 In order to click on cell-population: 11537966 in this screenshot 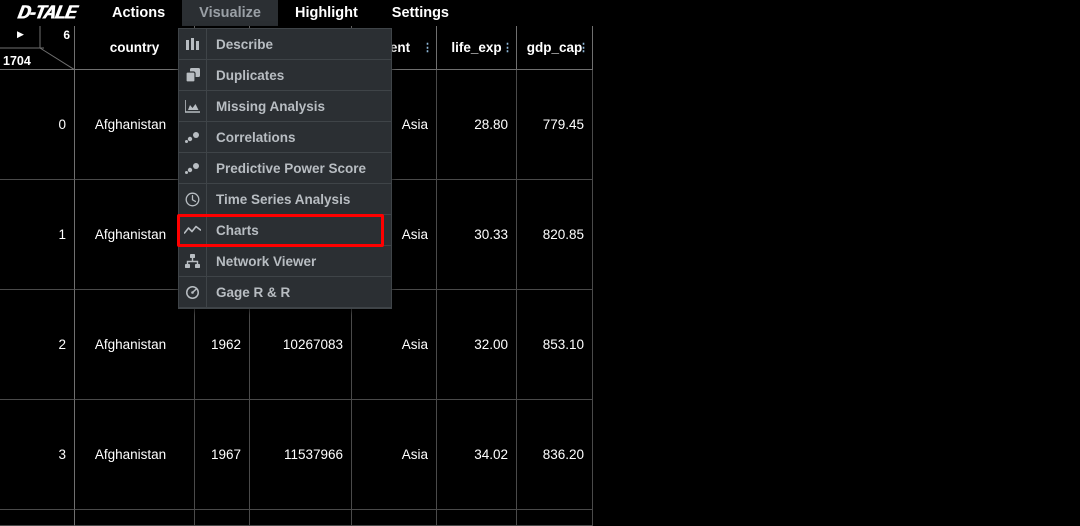, I will do `click(301, 455)`.